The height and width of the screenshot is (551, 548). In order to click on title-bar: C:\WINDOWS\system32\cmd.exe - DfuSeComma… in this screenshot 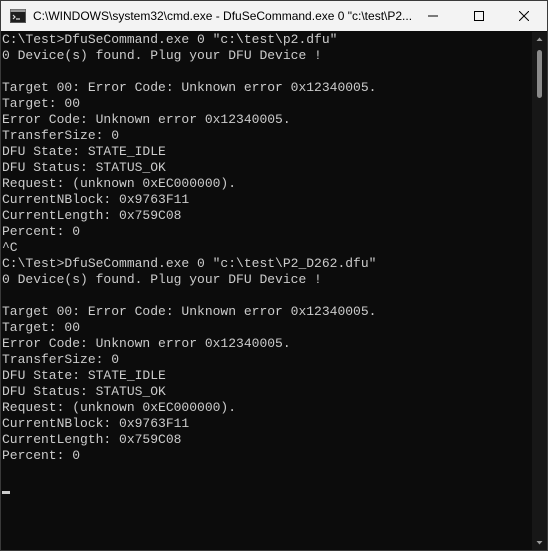, I will do `click(274, 16)`.